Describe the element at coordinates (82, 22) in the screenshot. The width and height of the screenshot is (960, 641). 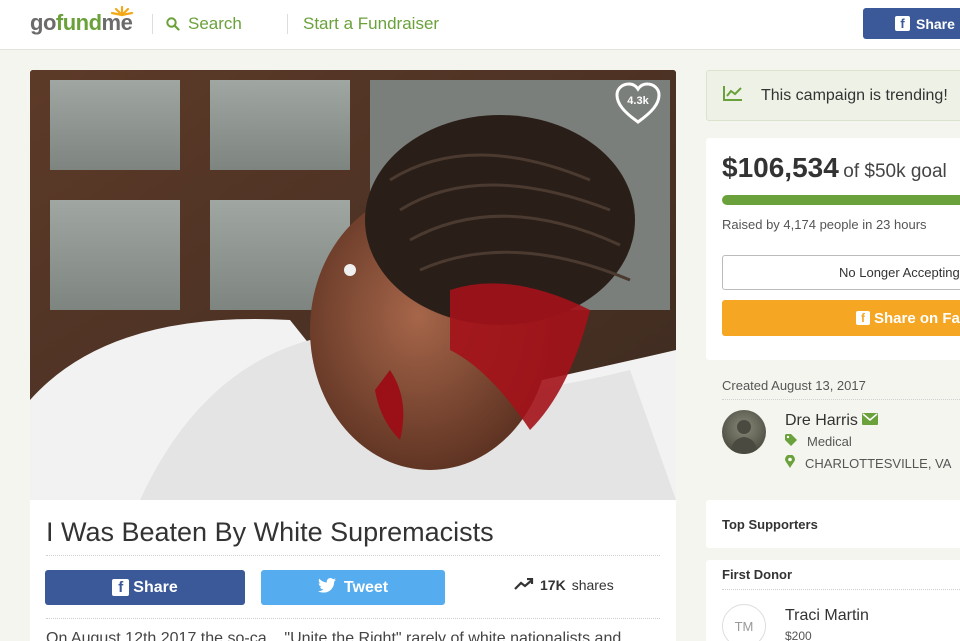
I see `gofundme-logo: gofundme` at that location.